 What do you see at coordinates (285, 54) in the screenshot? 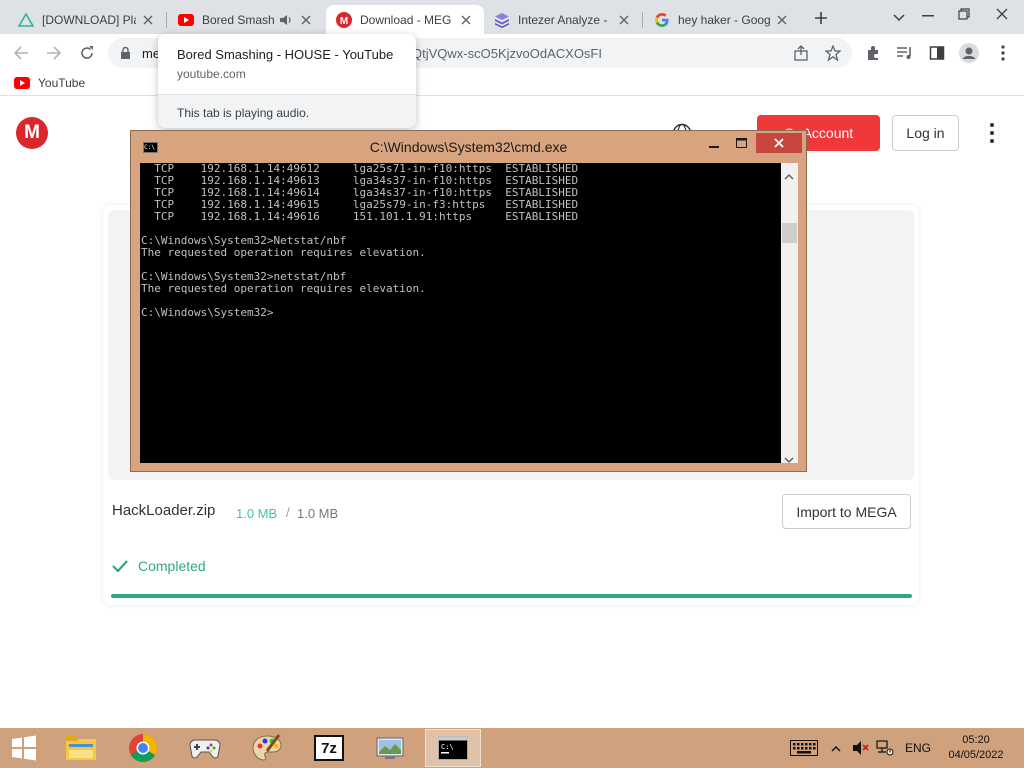
I see `hover-title: Bored Smashing - HOUSE - YouTube` at bounding box center [285, 54].